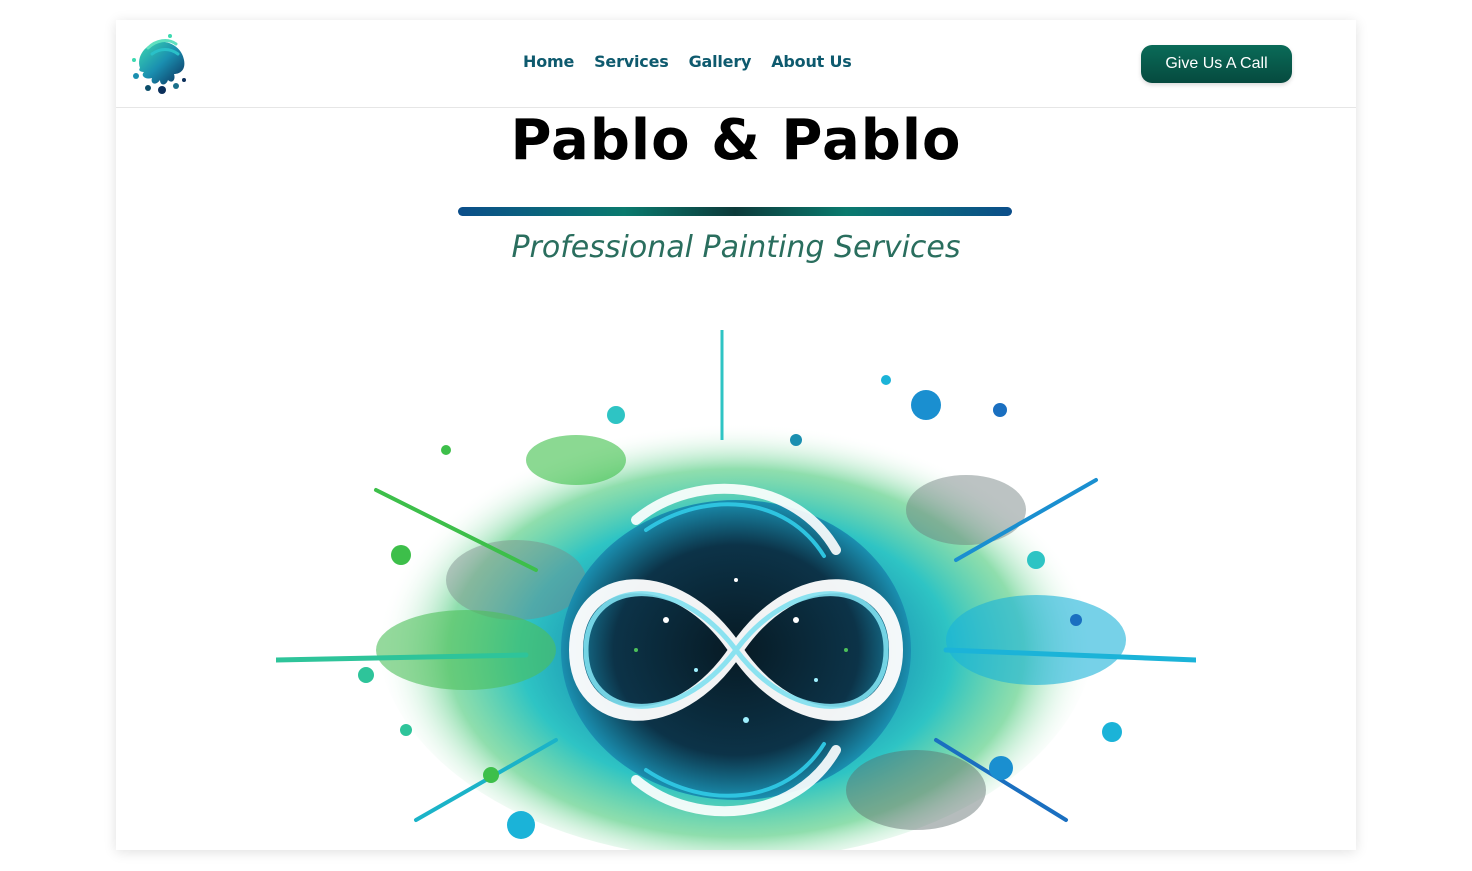 The width and height of the screenshot is (1472, 871). Describe the element at coordinates (1216, 64) in the screenshot. I see `give-us-a-call-button: Give Us A Call` at that location.